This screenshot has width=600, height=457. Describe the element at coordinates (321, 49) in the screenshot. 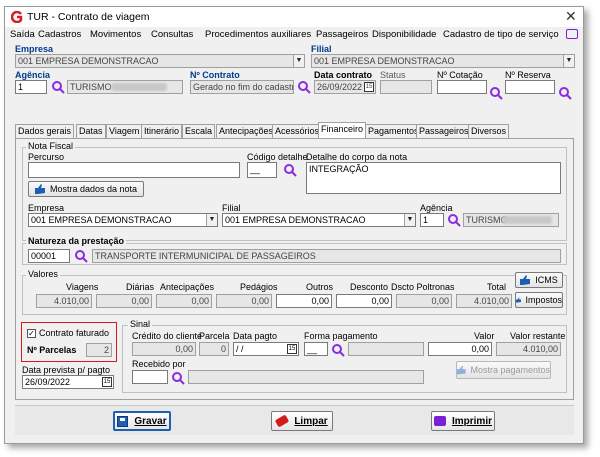

I see `filial-label: Filial` at that location.